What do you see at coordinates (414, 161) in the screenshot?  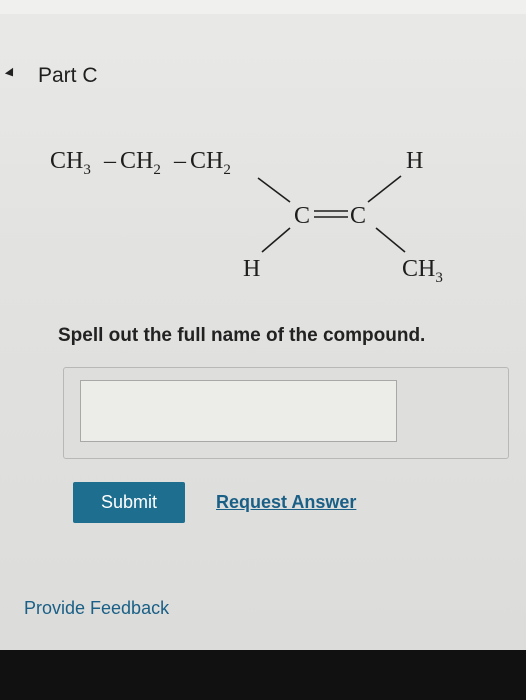 I see `h-atom-top: H` at bounding box center [414, 161].